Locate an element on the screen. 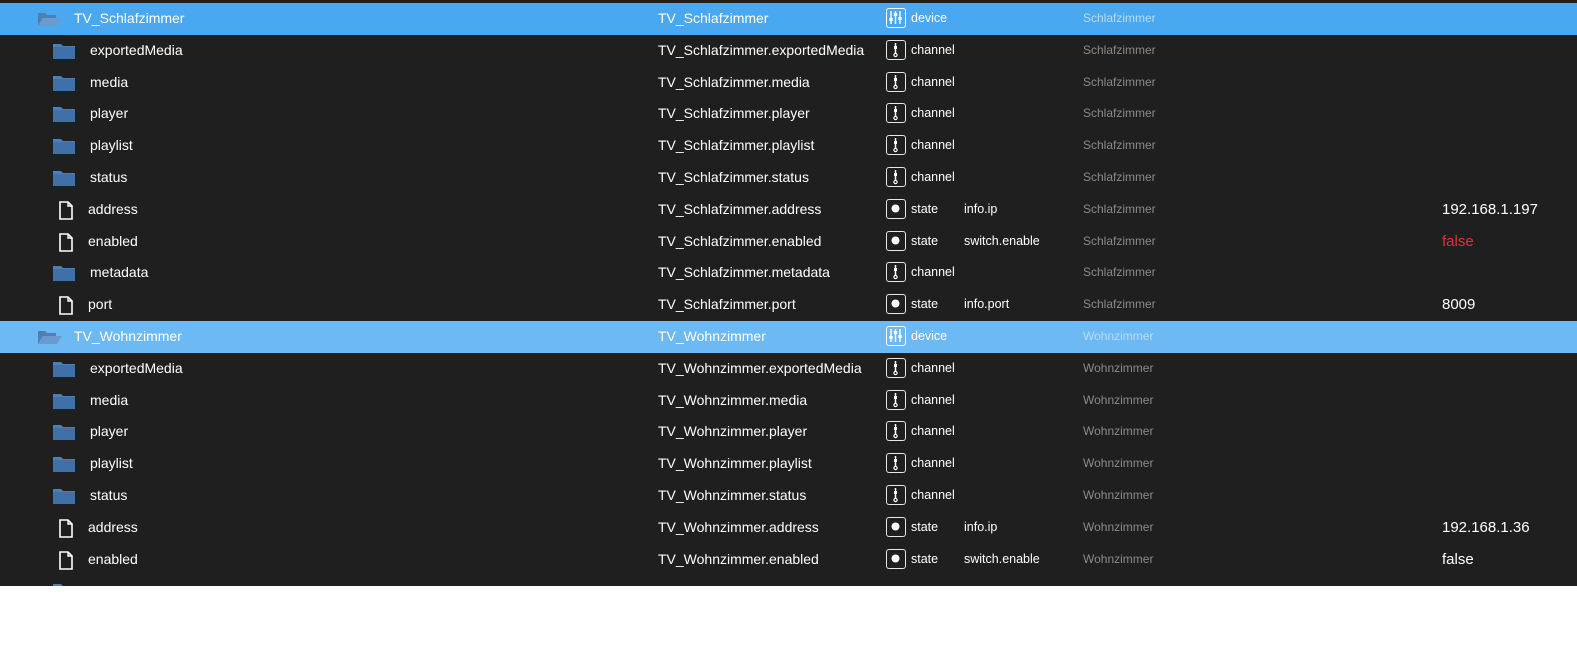  object-name: status is located at coordinates (109, 176).